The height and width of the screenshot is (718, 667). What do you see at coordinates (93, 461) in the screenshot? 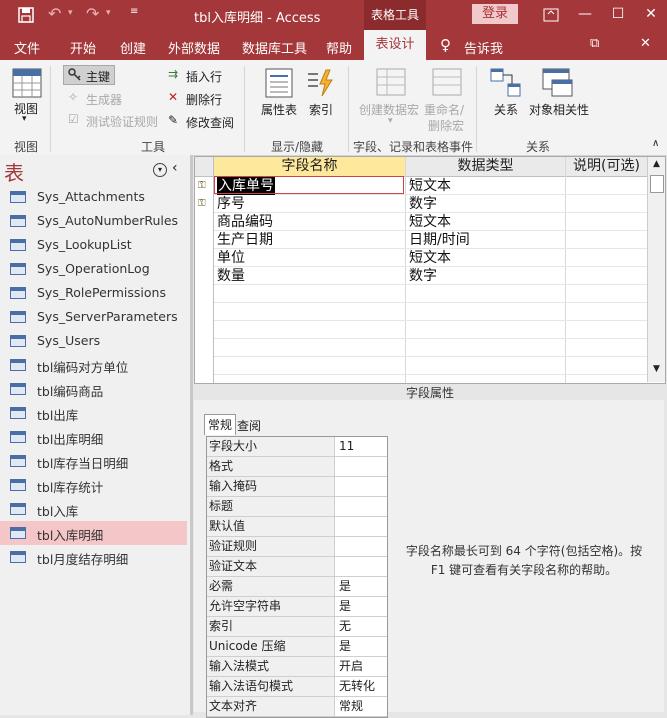
I see `nav-item-table: tbl库存当日明细` at bounding box center [93, 461].